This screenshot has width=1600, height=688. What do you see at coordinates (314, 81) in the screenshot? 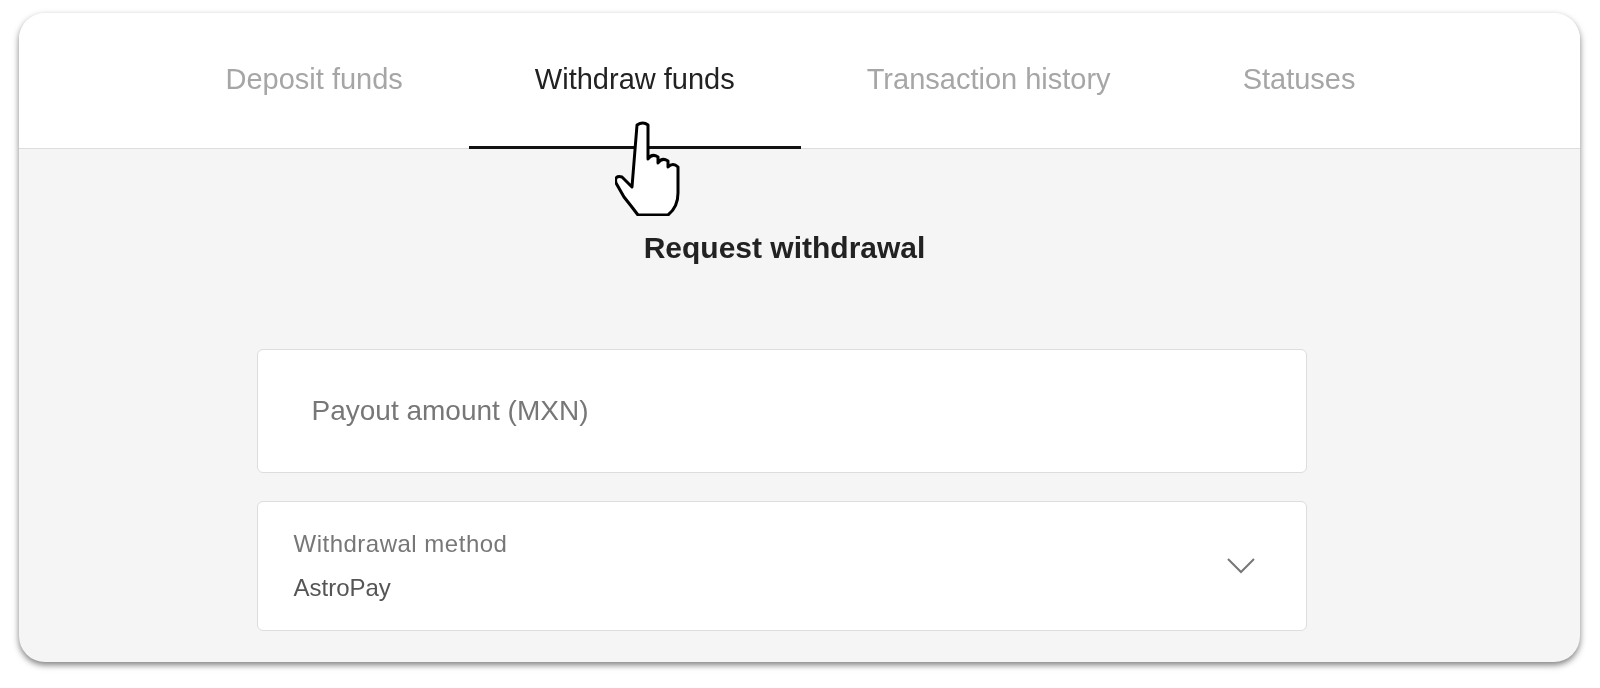
I see `tab: Deposit funds` at bounding box center [314, 81].